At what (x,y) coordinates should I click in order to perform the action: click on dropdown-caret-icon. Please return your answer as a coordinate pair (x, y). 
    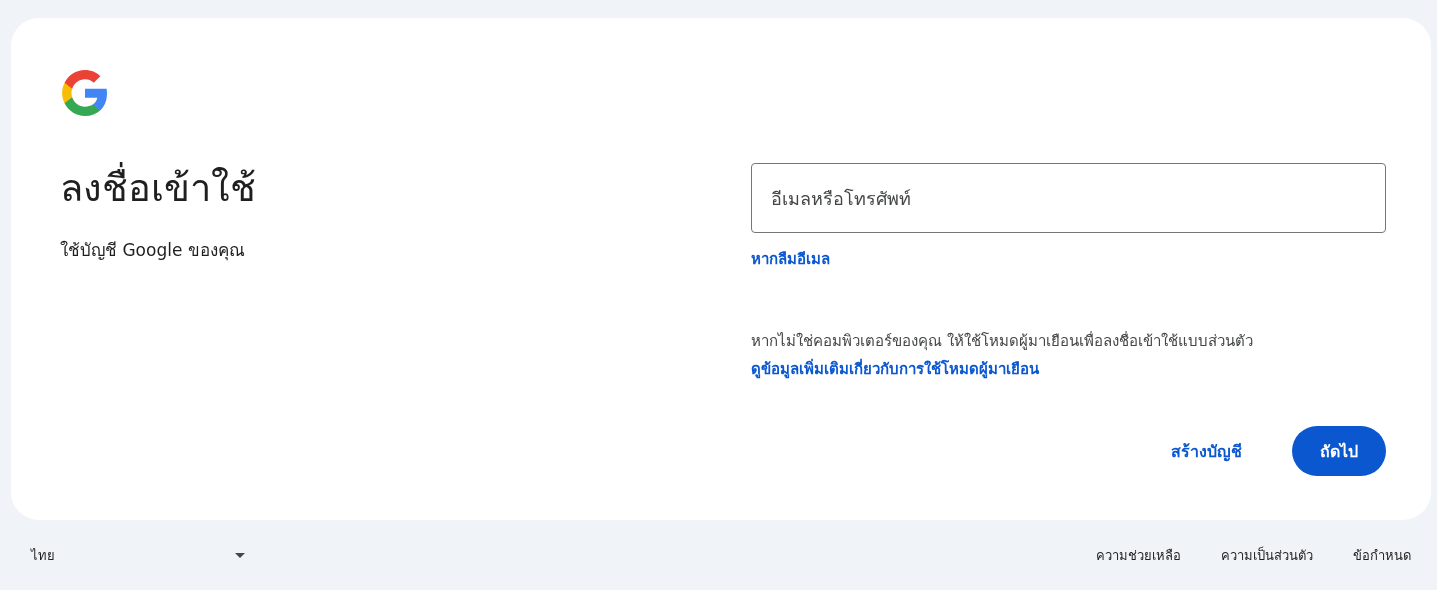
    Looking at the image, I should click on (240, 555).